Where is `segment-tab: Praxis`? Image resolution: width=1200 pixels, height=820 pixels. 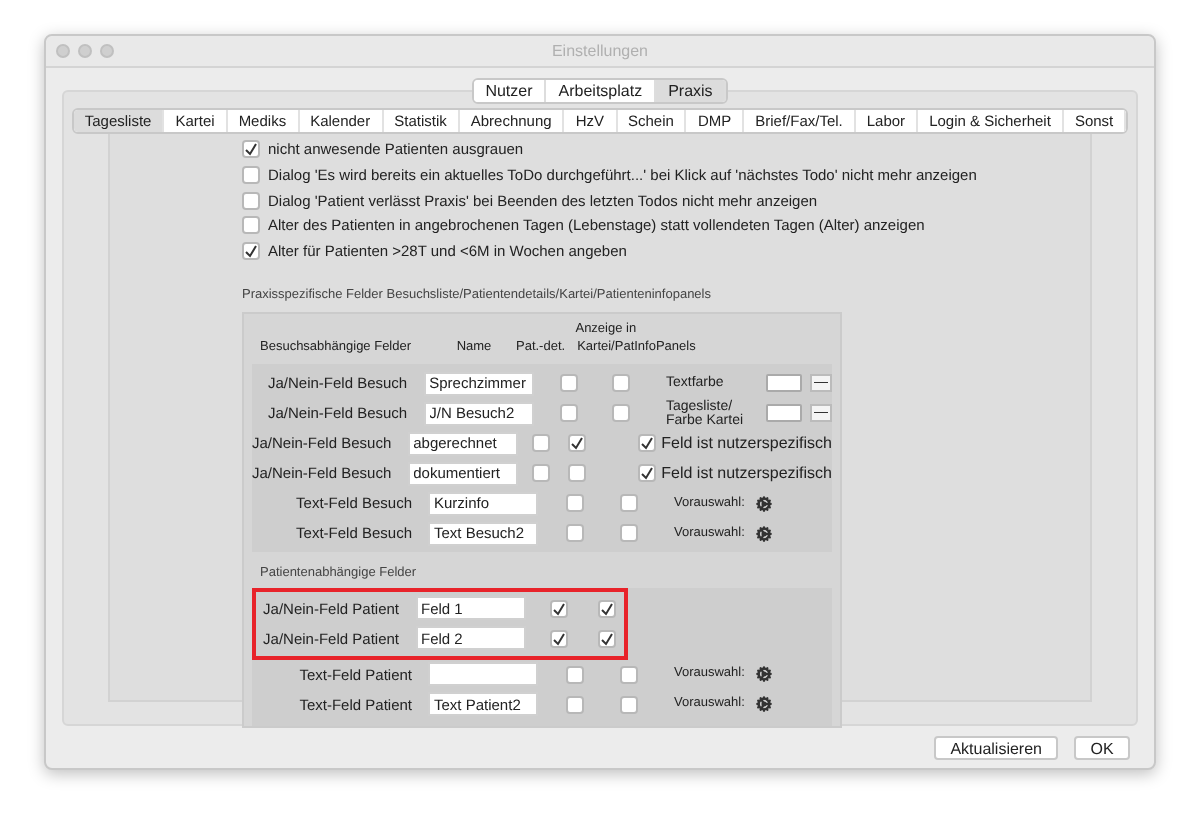 segment-tab: Praxis is located at coordinates (691, 91).